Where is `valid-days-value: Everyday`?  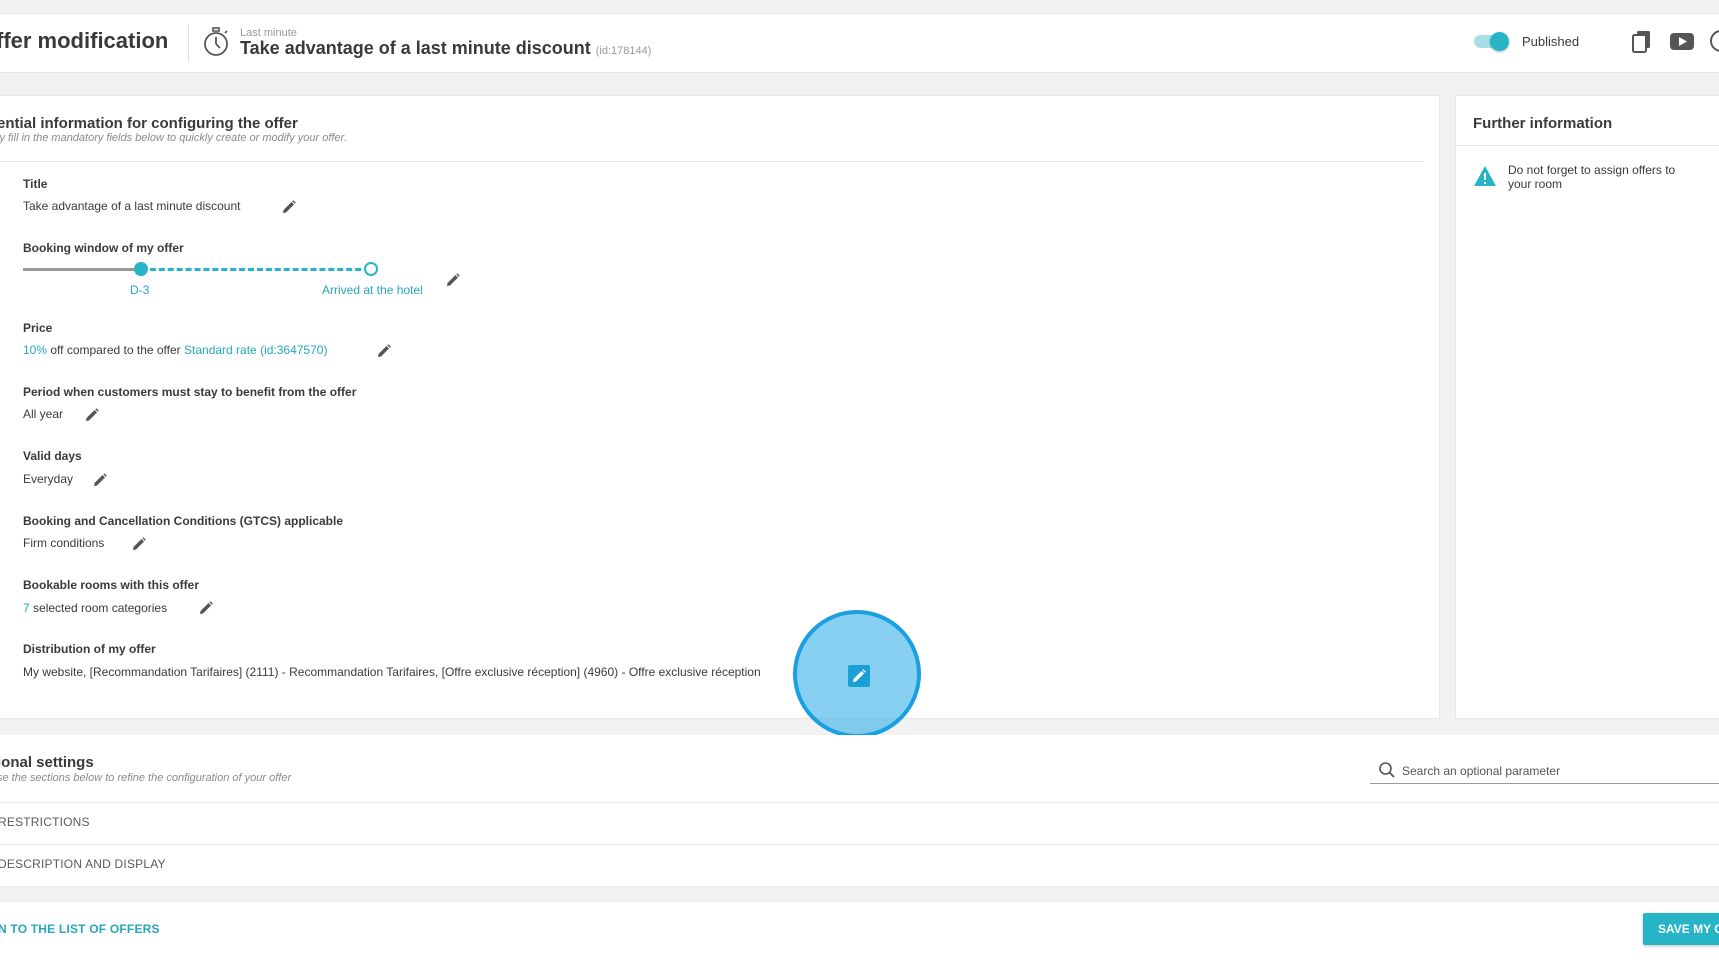 valid-days-value: Everyday is located at coordinates (48, 479).